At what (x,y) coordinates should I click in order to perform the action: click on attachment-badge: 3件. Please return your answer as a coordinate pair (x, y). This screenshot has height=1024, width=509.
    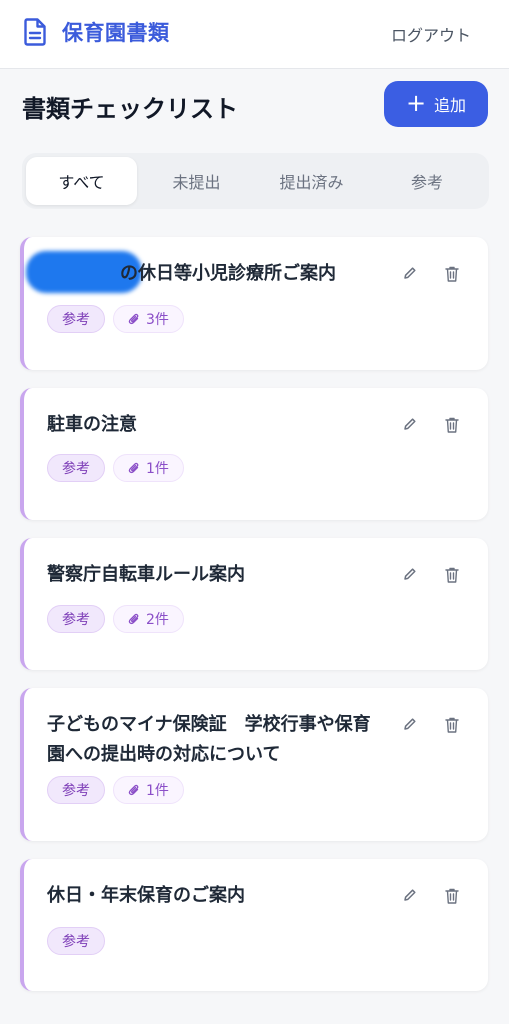
    Looking at the image, I should click on (148, 319).